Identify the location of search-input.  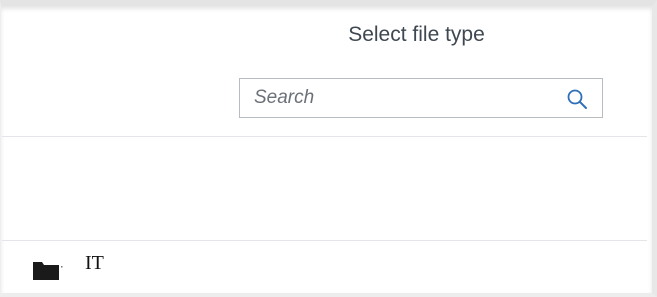
(397, 98).